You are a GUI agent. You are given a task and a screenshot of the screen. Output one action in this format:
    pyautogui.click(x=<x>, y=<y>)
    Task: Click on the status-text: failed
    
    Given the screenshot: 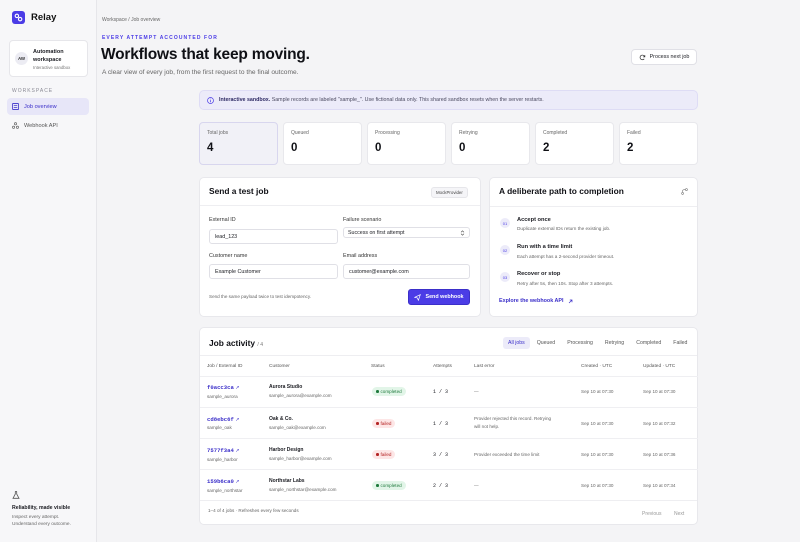 What is the action you would take?
    pyautogui.click(x=386, y=423)
    